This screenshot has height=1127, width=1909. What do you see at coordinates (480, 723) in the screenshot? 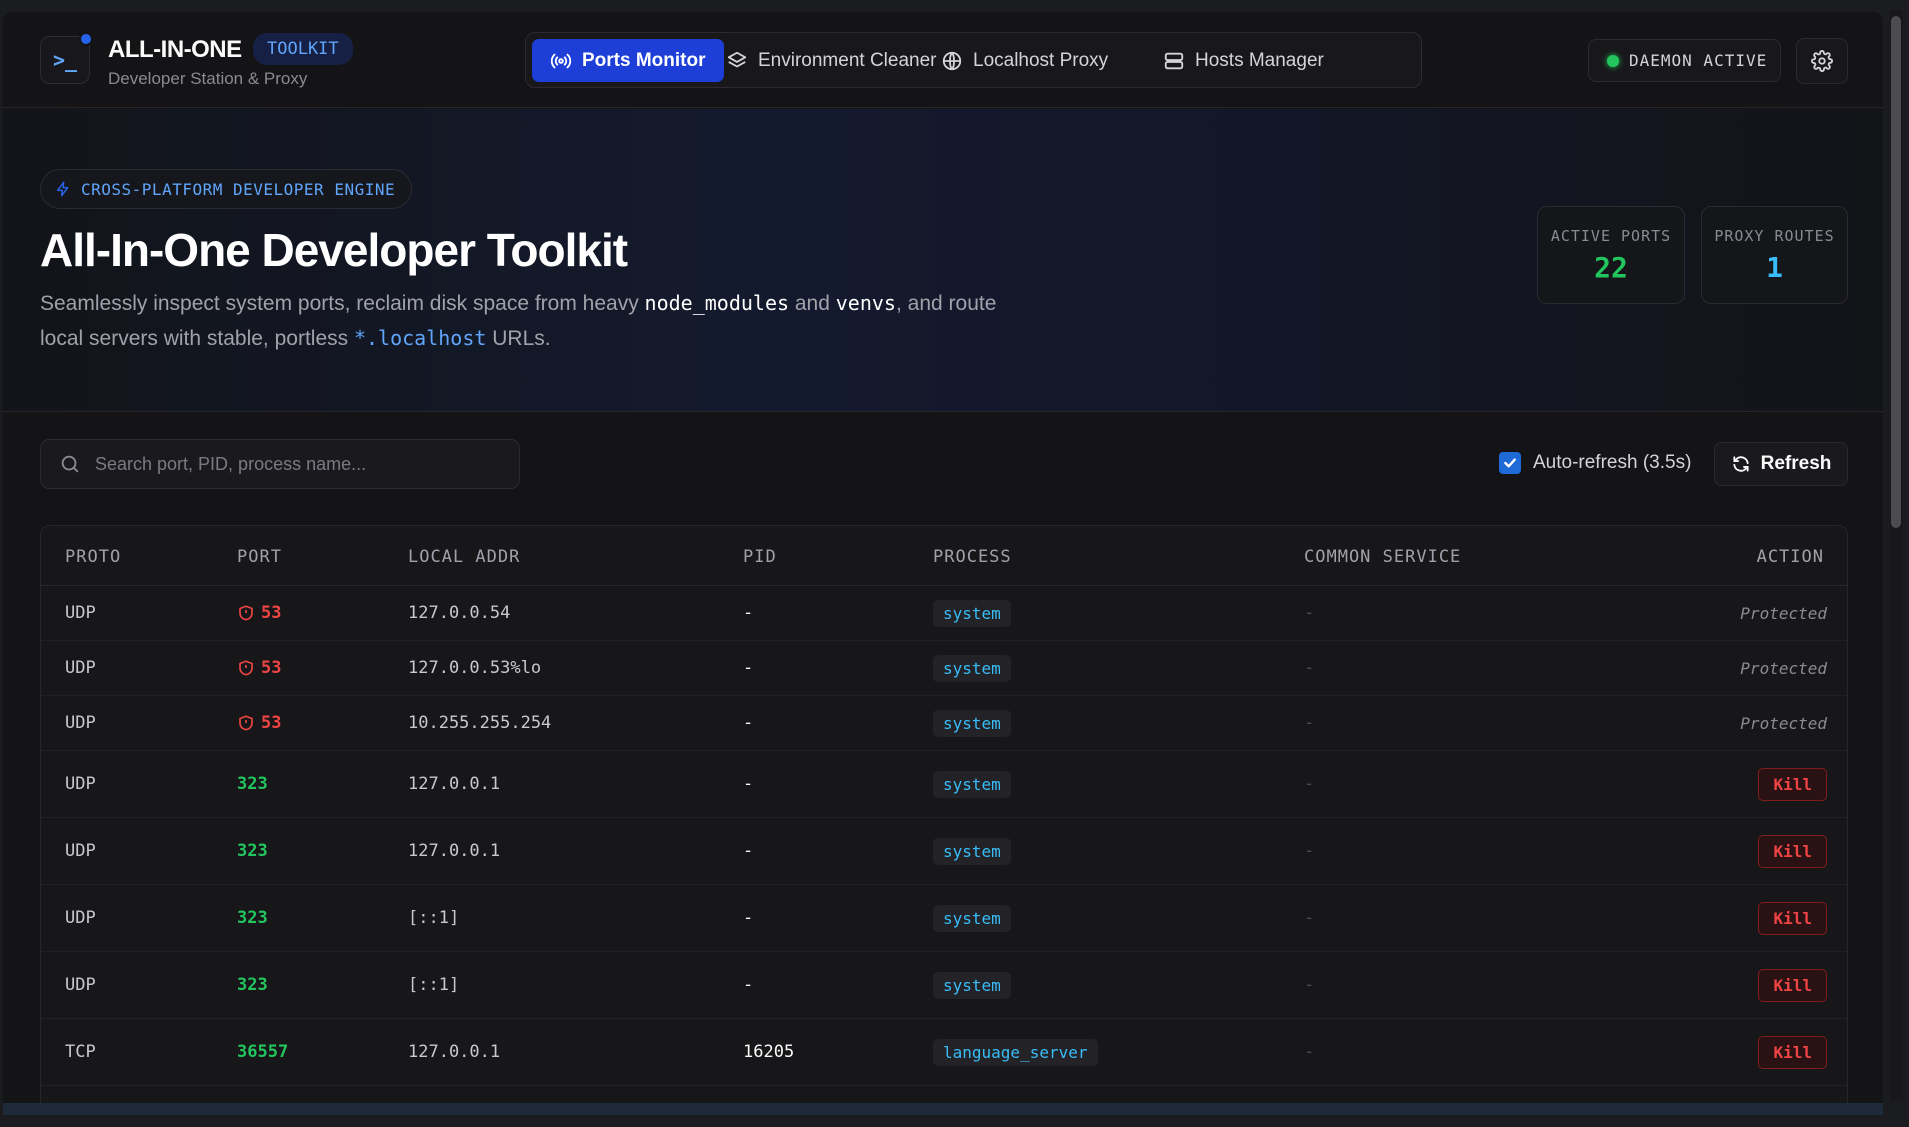
I see `local-addr-cell: 10.255.255.254` at bounding box center [480, 723].